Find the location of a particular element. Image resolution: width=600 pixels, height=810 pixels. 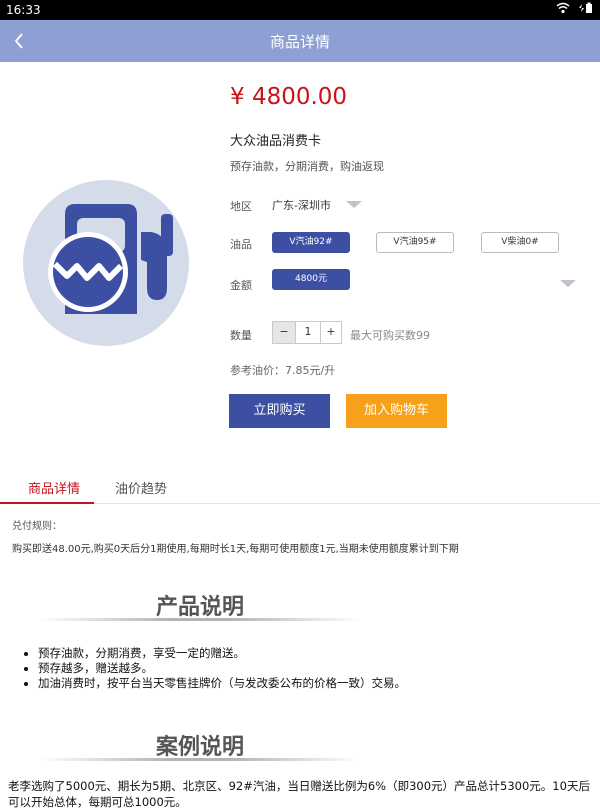

add-to-cart-button: 加入购物车 is located at coordinates (396, 411).